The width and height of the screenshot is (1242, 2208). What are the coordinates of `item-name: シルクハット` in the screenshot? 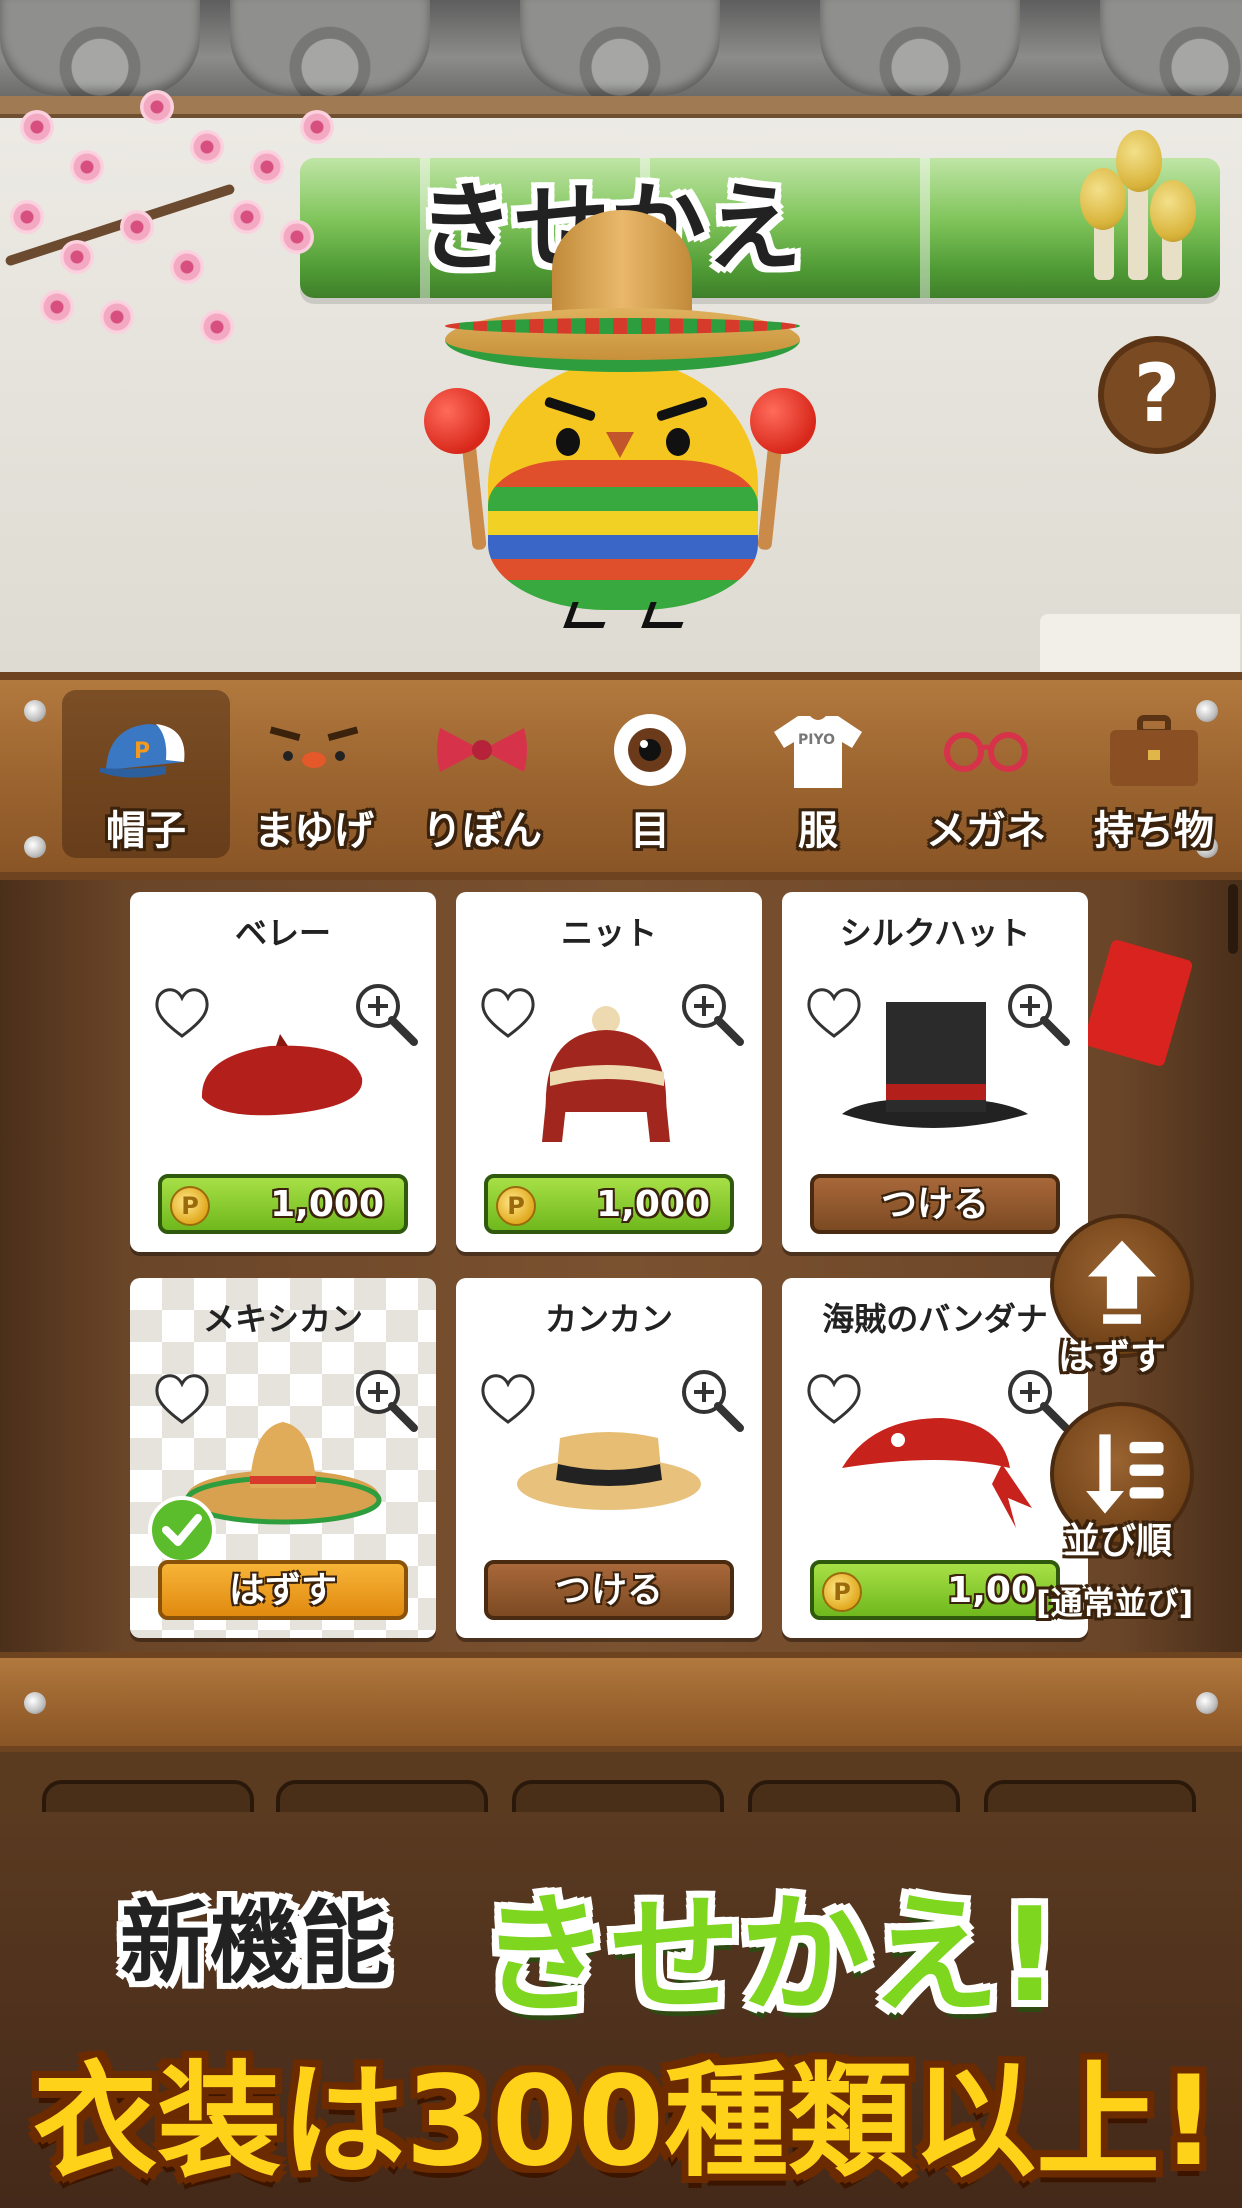 It's located at (935, 933).